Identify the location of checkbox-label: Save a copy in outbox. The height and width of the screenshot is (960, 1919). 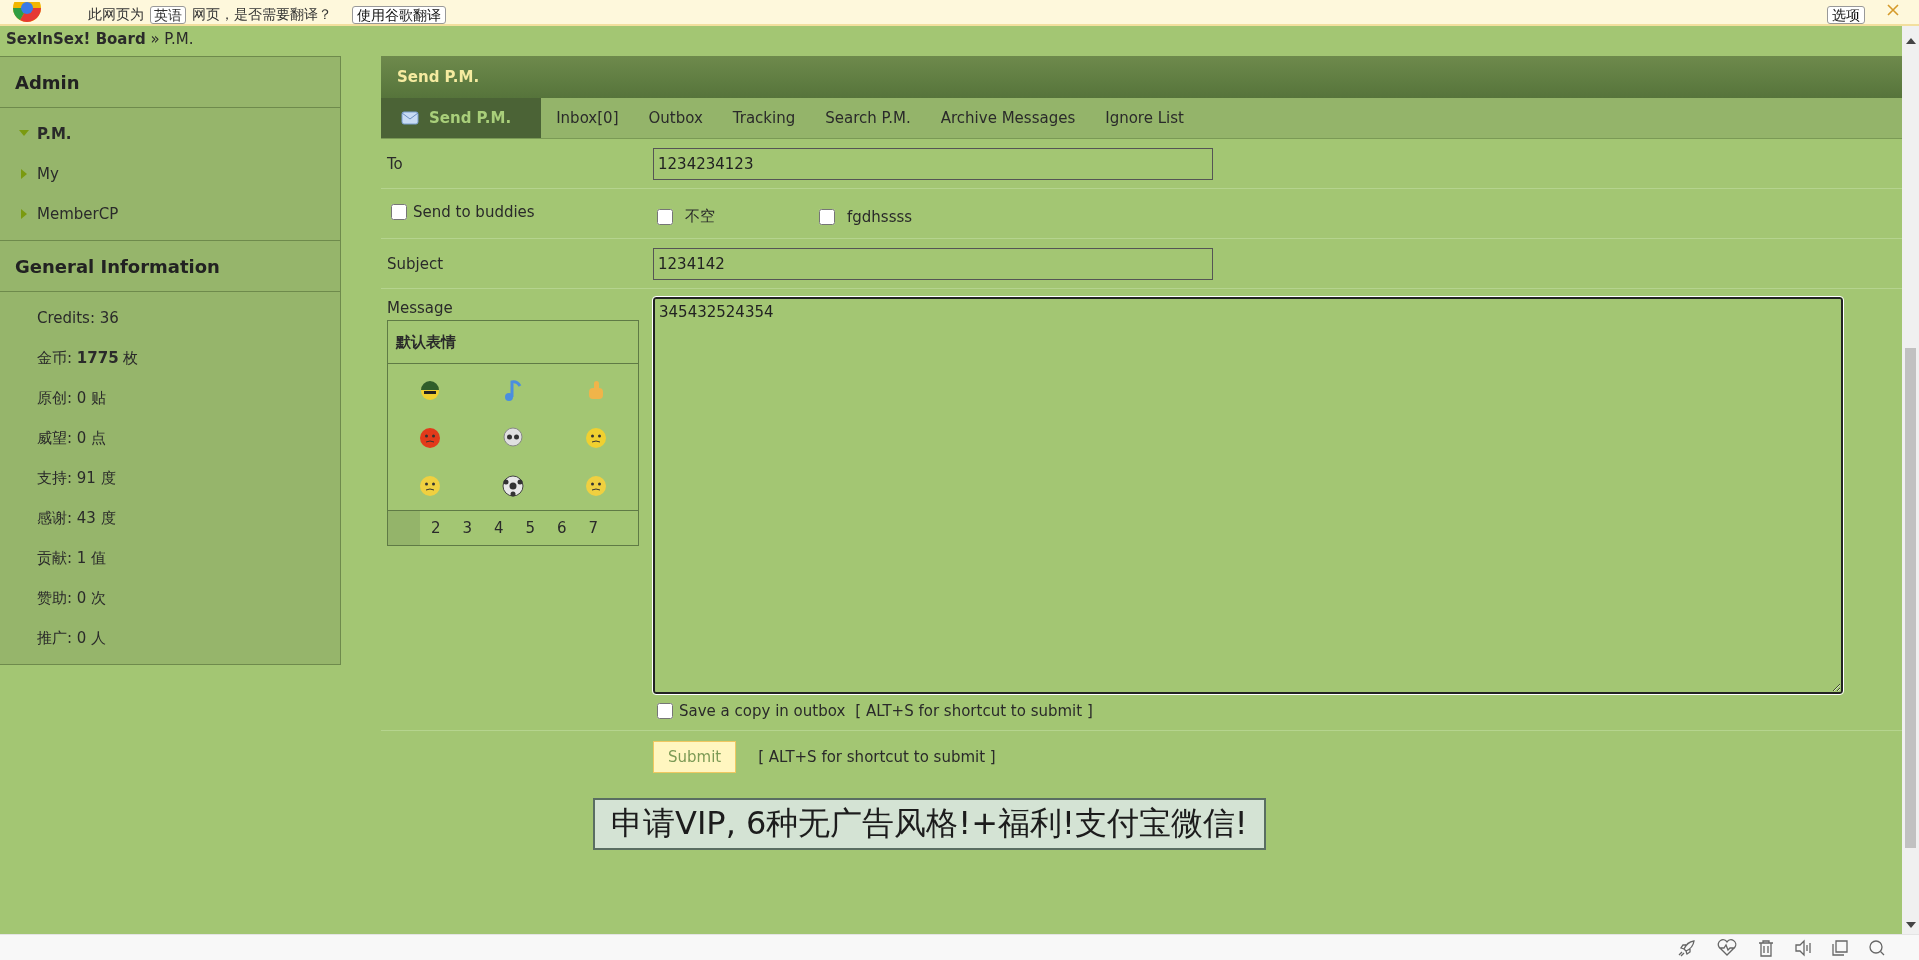
(762, 711).